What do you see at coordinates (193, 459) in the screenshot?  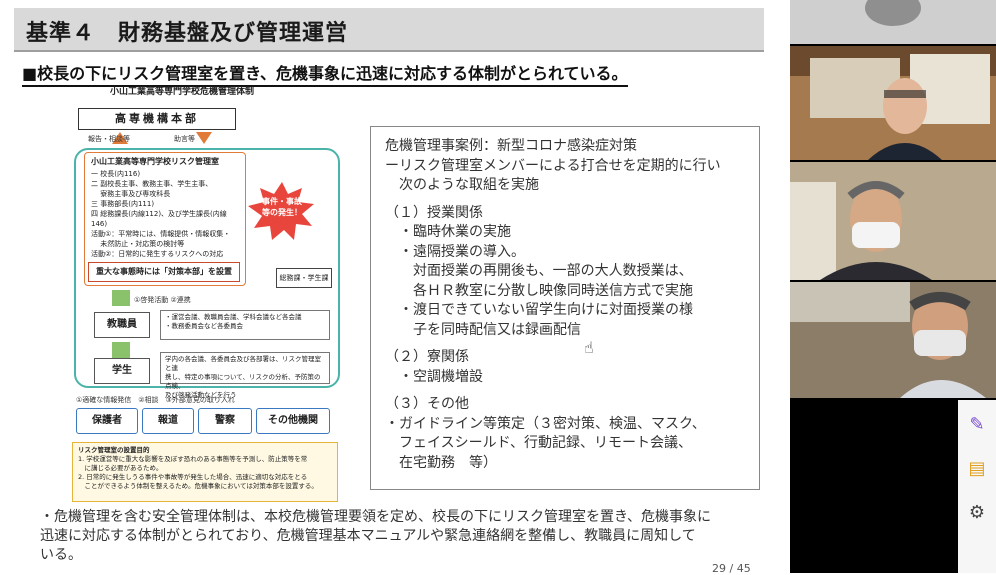 I see `purpose-line: 1. 学校運営等に重大な影響を及ぼす恐れのある事態等を予測し、防止策等を常` at bounding box center [193, 459].